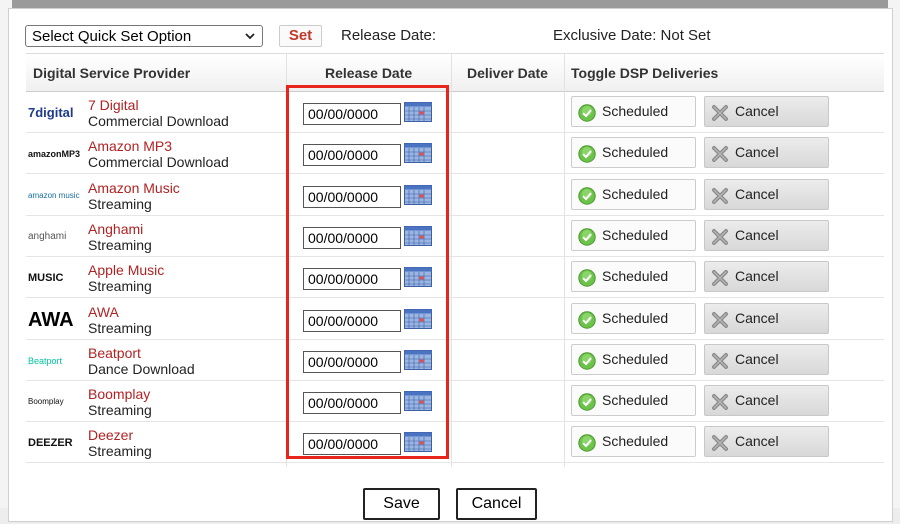 This screenshot has width=900, height=524. I want to click on quick-set-select: Select Quick Set Option, so click(144, 36).